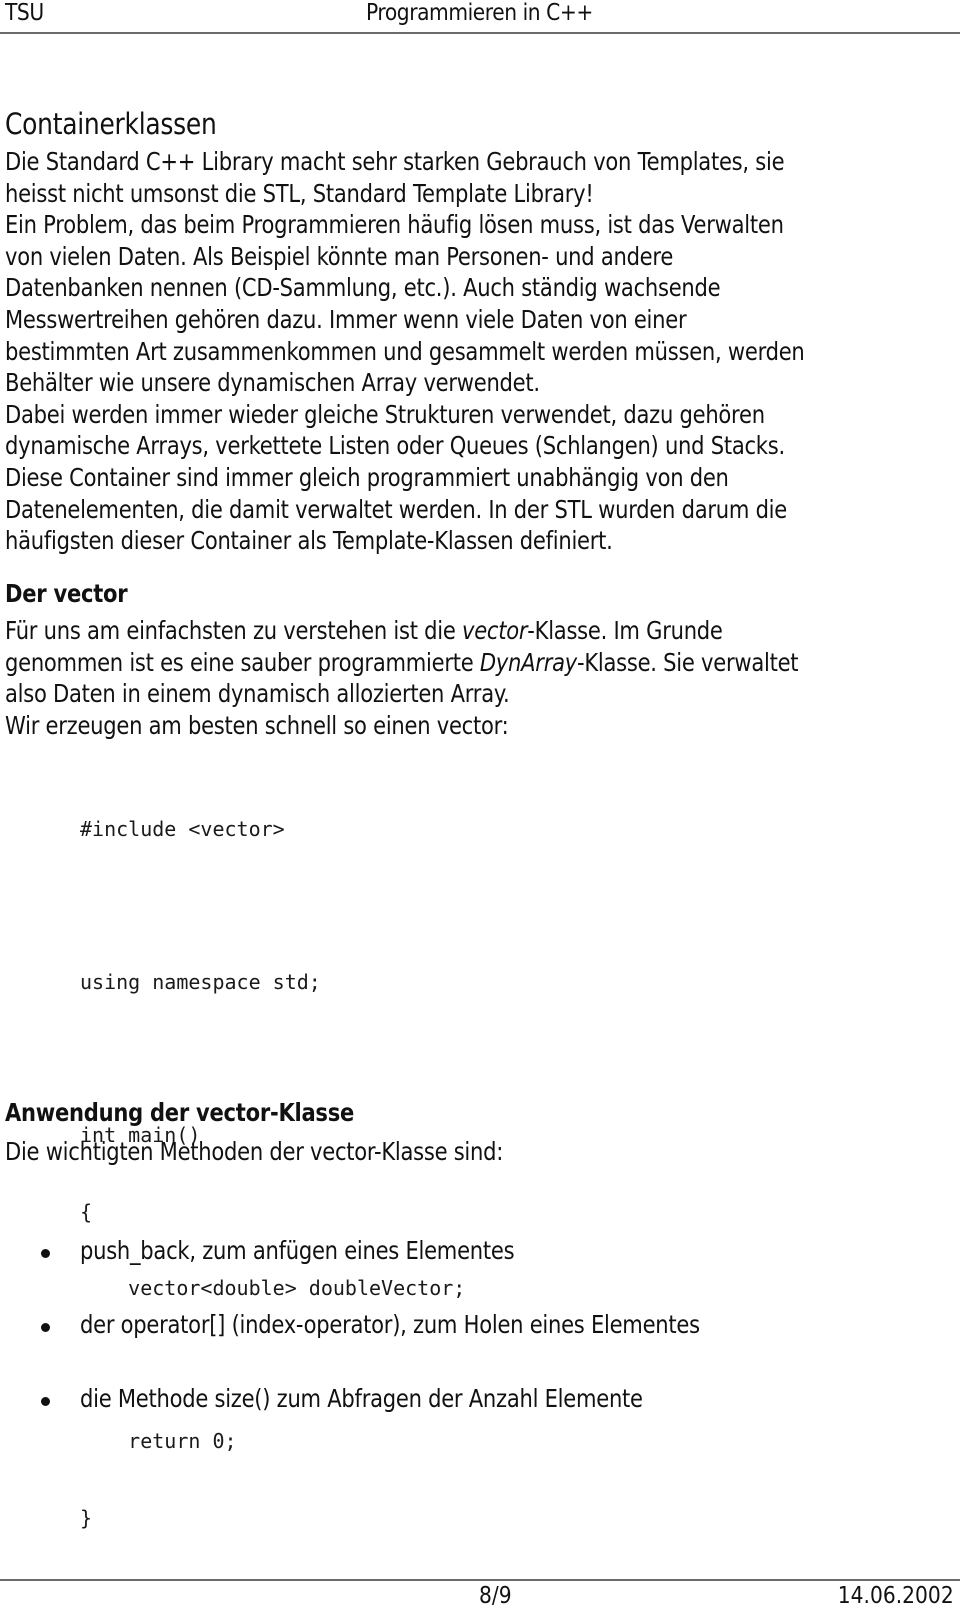 This screenshot has height=1614, width=960. I want to click on header-left-text: TSU, so click(24, 13).